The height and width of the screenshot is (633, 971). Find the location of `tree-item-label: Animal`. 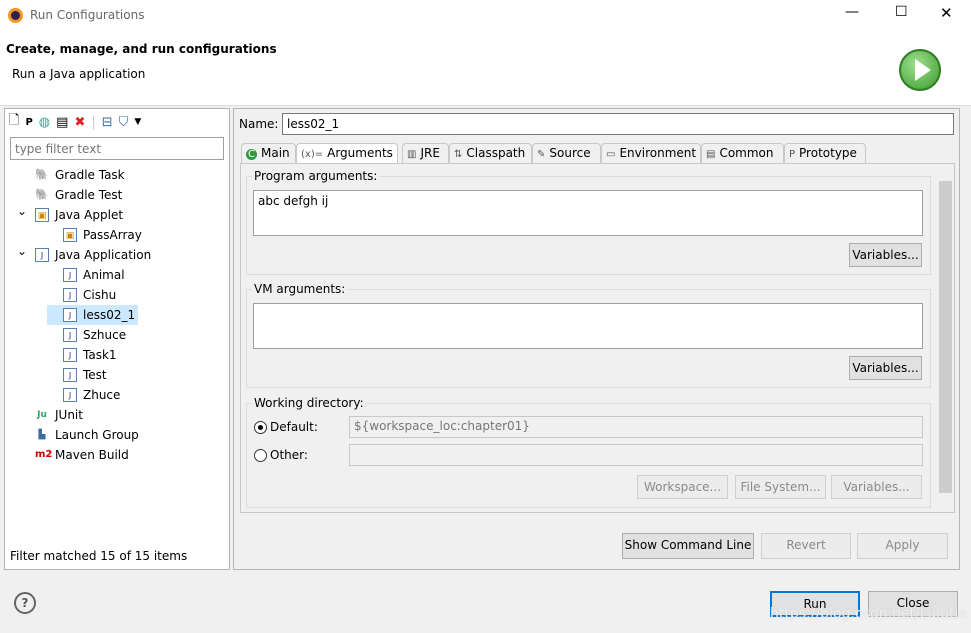

tree-item-label: Animal is located at coordinates (104, 275).